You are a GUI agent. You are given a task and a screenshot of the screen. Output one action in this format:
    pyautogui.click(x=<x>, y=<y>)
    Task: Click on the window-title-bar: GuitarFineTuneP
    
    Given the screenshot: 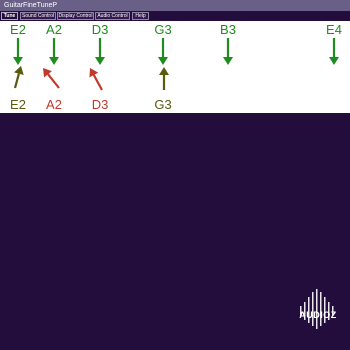 What is the action you would take?
    pyautogui.click(x=175, y=5)
    